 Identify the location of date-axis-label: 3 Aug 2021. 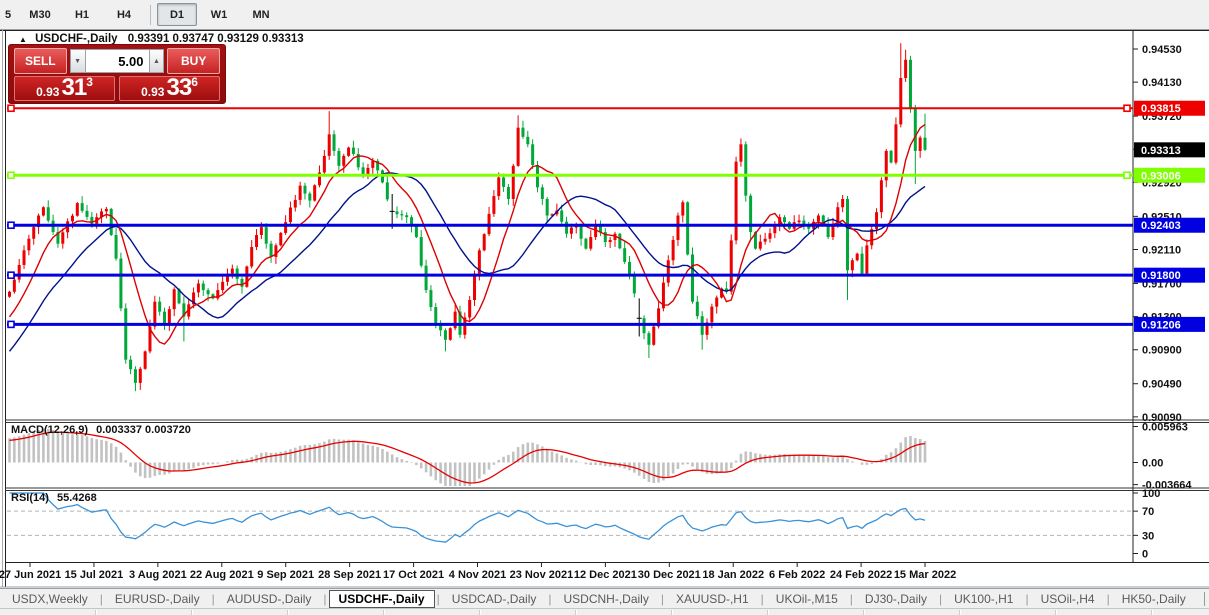
(158, 575).